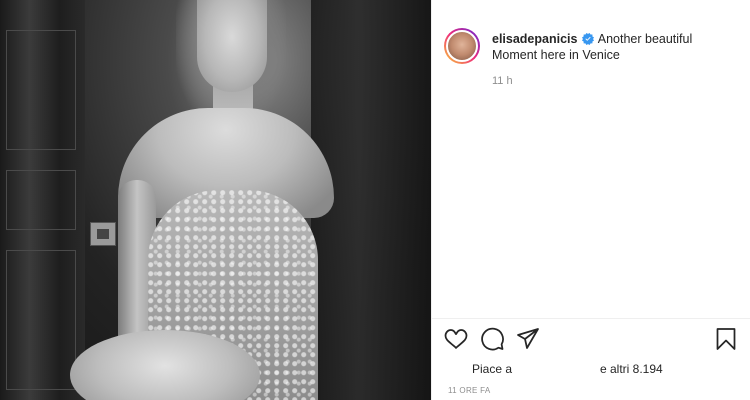 The height and width of the screenshot is (400, 750). I want to click on comment-bubble-icon, so click(492, 339).